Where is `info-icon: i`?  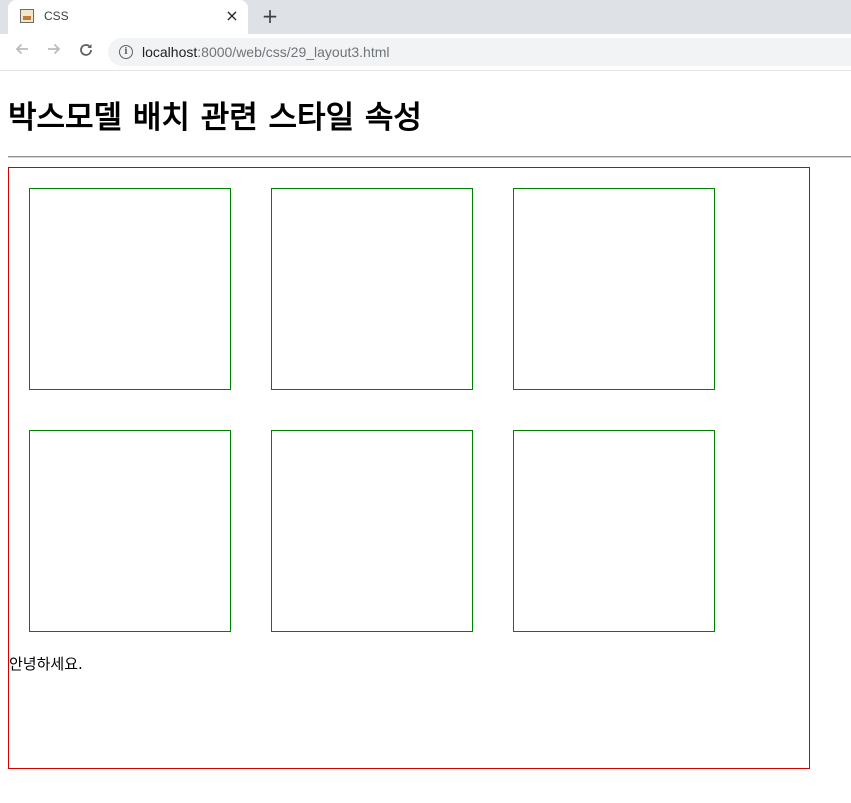
info-icon: i is located at coordinates (126, 52).